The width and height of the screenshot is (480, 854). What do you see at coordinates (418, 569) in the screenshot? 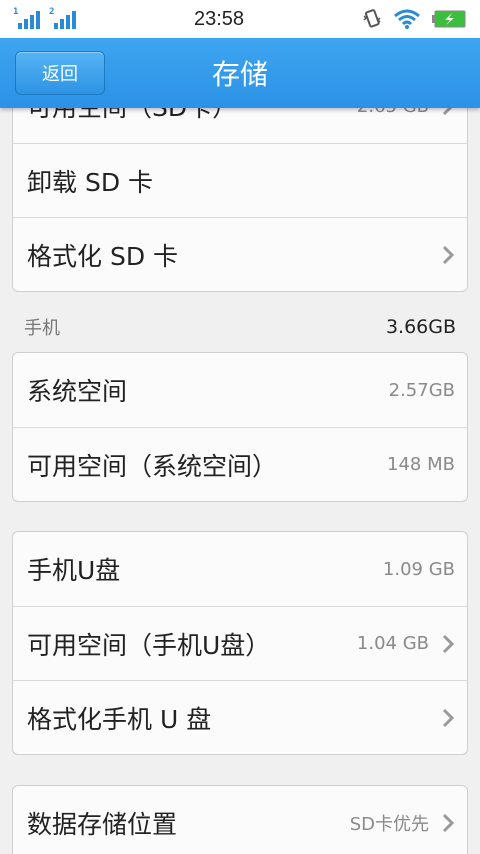
I see `row-value: 1.09 GB` at bounding box center [418, 569].